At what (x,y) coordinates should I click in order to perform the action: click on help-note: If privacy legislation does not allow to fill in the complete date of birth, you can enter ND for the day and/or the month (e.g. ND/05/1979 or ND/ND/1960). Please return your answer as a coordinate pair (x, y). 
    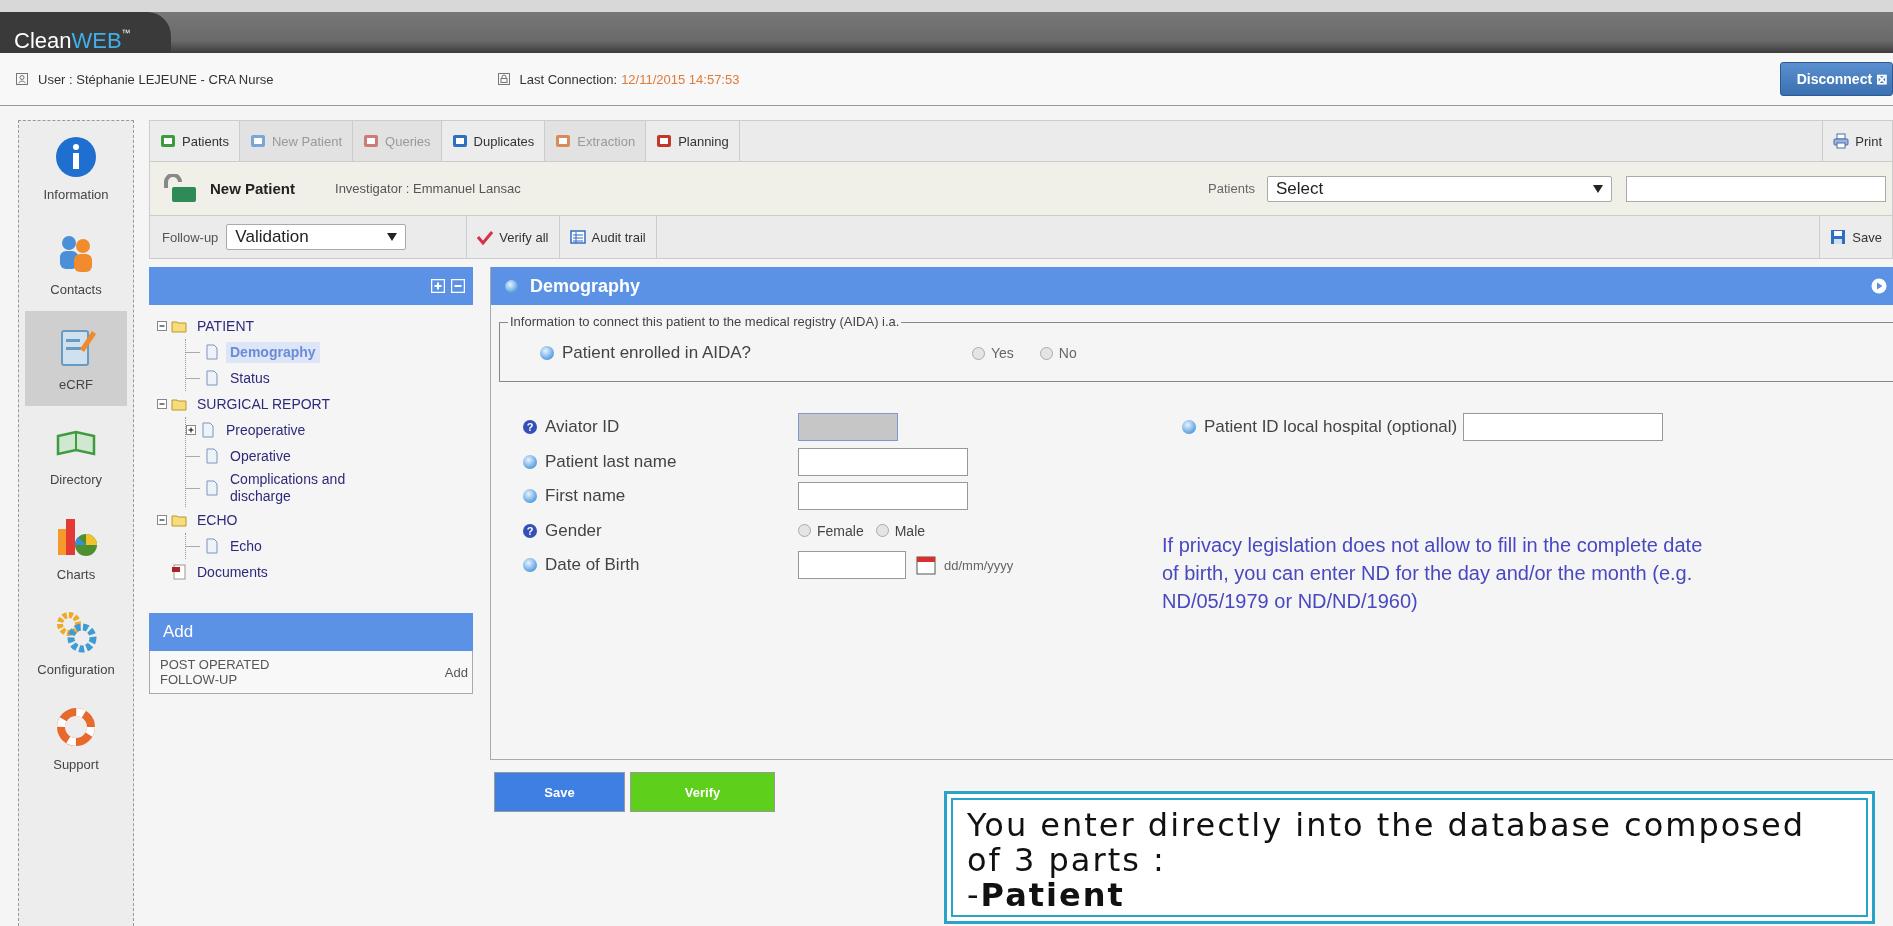
    Looking at the image, I should click on (1433, 573).